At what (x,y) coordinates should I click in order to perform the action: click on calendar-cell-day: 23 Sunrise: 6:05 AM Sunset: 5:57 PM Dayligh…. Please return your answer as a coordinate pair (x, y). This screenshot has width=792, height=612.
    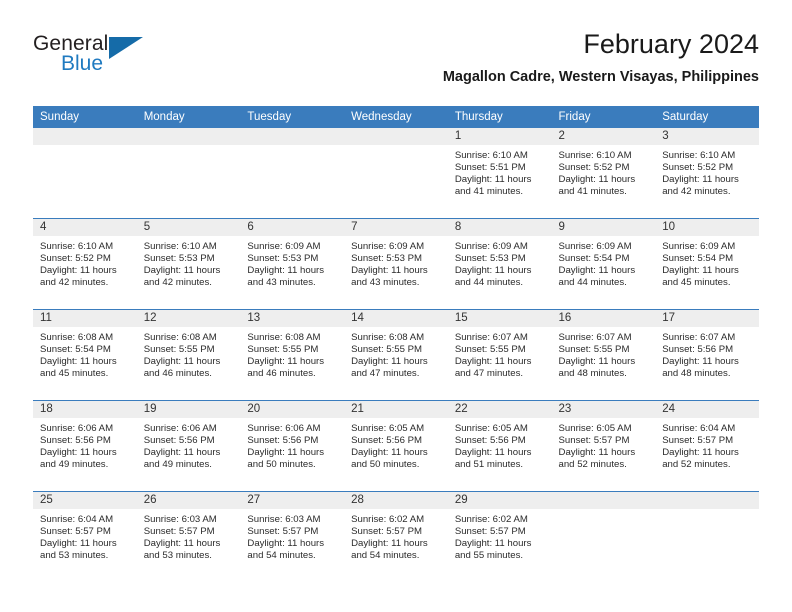
    Looking at the image, I should click on (603, 446).